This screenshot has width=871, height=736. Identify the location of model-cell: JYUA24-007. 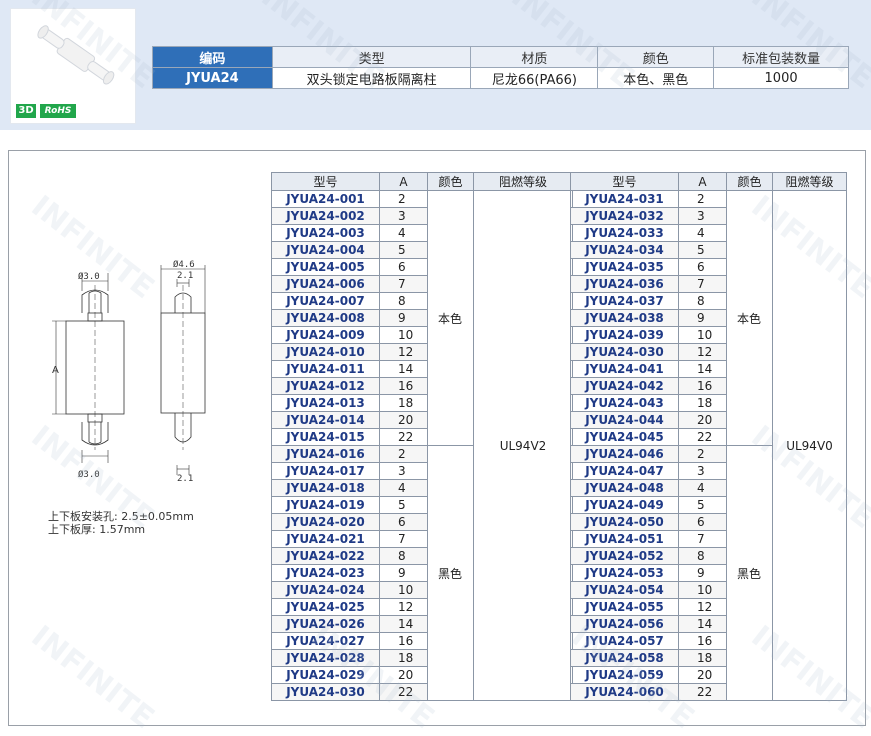
(325, 301).